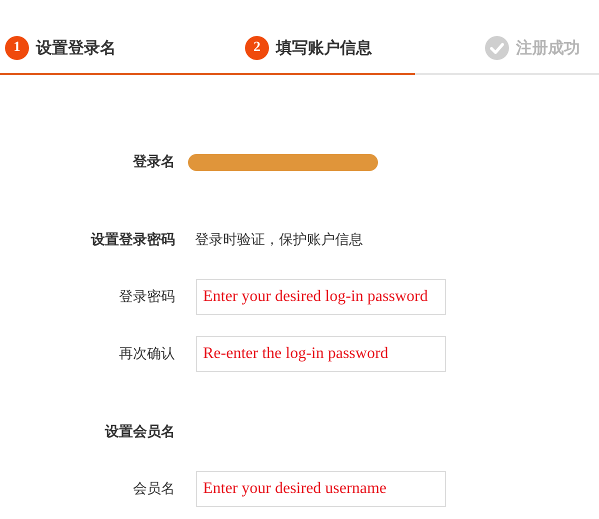 The image size is (599, 519). I want to click on step-number: 2, so click(257, 48).